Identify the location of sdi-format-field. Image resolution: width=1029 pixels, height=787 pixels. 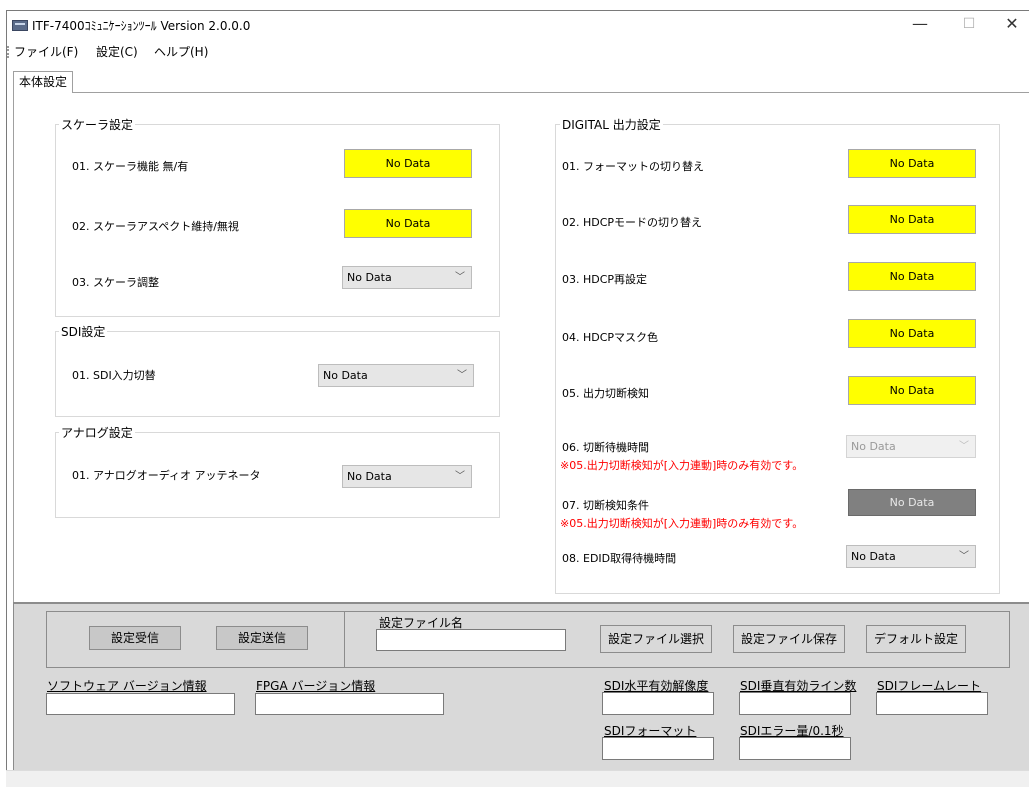
(658, 748).